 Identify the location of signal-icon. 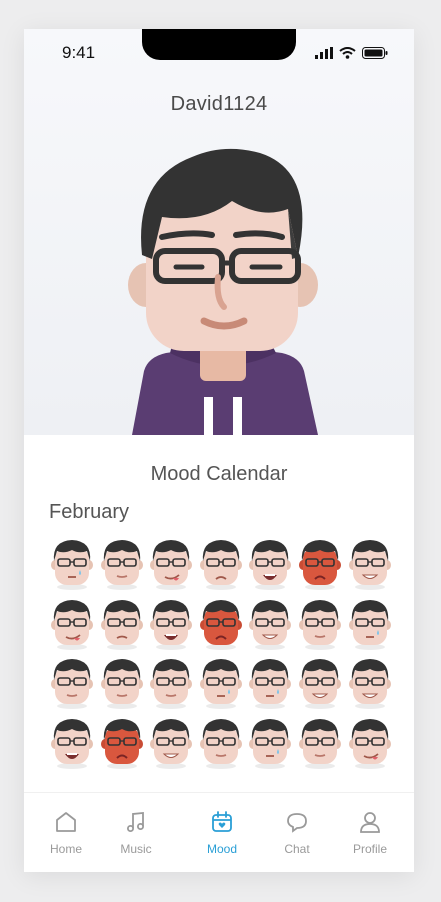
(324, 53).